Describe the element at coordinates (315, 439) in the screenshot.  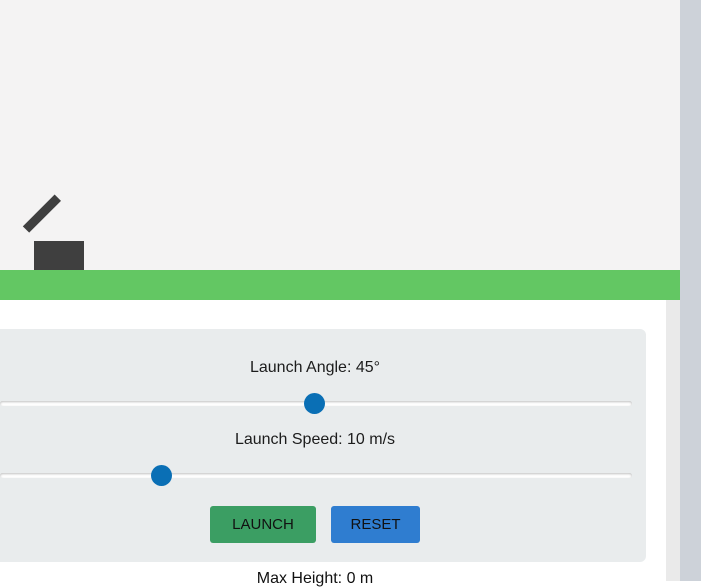
I see `speed-label: Launch Speed: 10 m/s` at that location.